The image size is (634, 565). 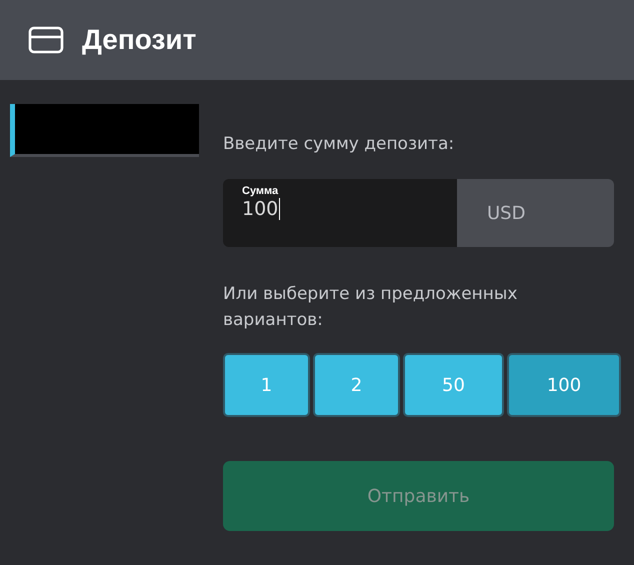 I want to click on preset-button: 2, so click(x=356, y=385).